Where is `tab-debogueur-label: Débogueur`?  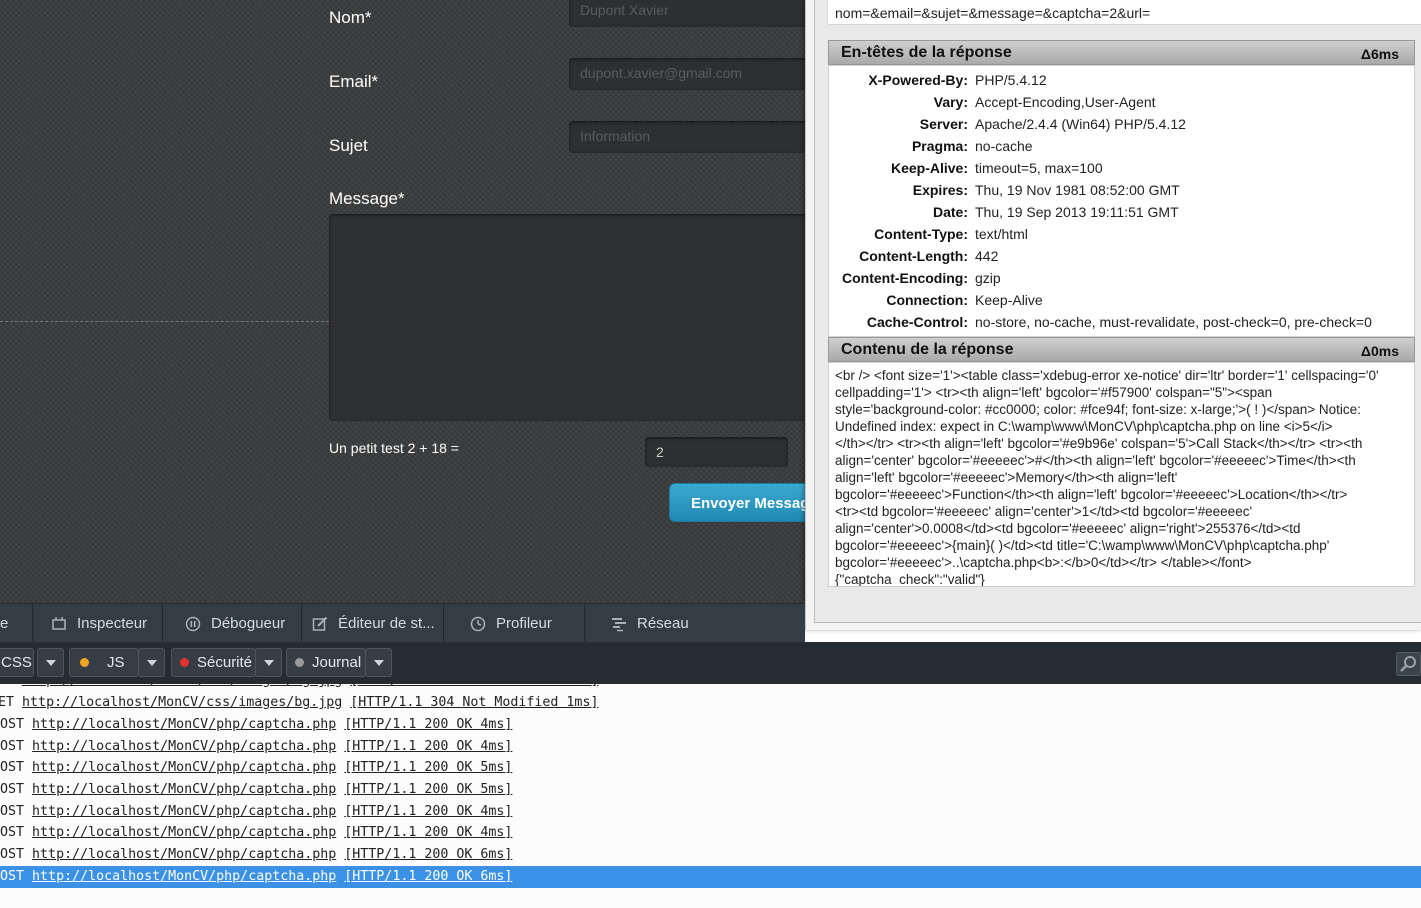
tab-debogueur-label: Débogueur is located at coordinates (248, 623).